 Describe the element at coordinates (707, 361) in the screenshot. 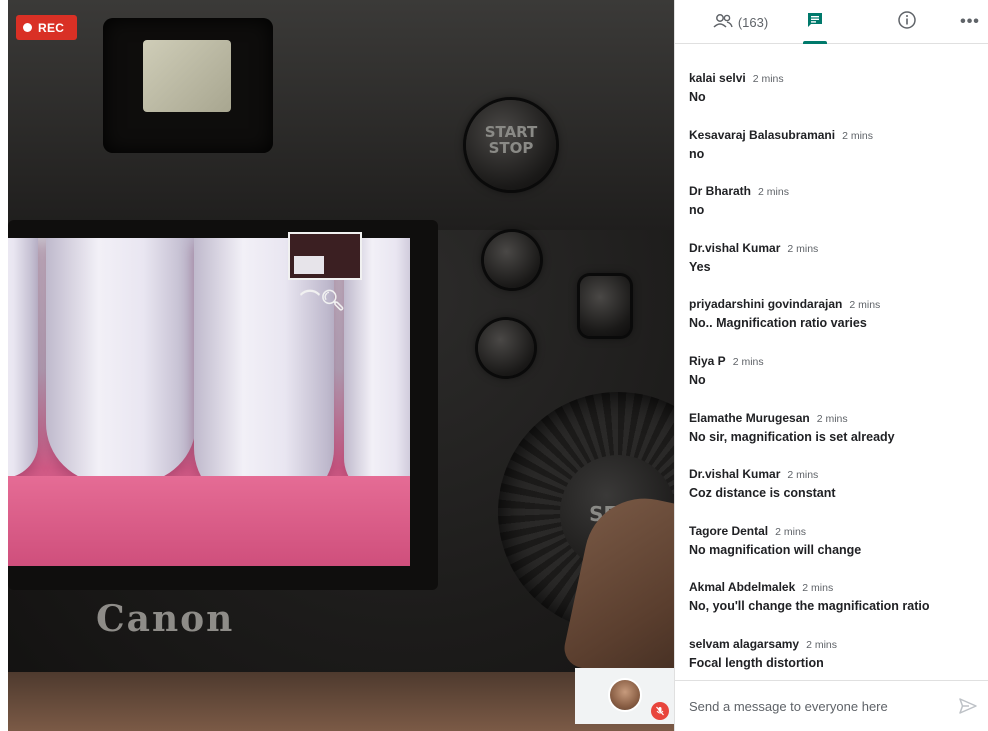

I see `sender-name: Riya P` at that location.